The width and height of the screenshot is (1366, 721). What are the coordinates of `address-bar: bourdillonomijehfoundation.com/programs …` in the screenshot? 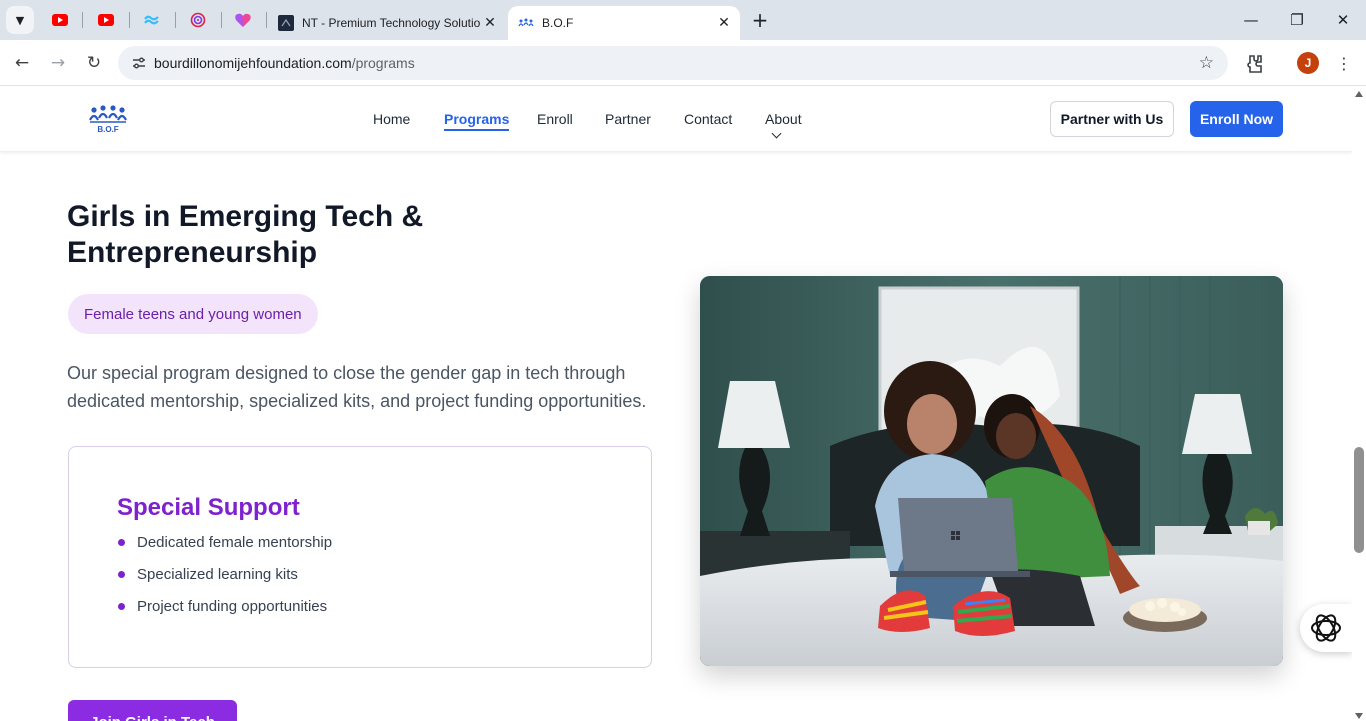 It's located at (673, 63).